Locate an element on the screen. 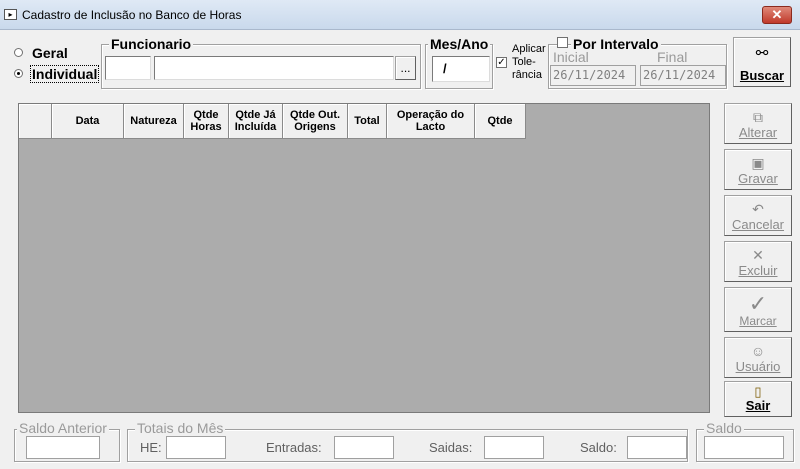 Image resolution: width=800 pixels, height=469 pixels. save-icon: ▣ is located at coordinates (758, 163).